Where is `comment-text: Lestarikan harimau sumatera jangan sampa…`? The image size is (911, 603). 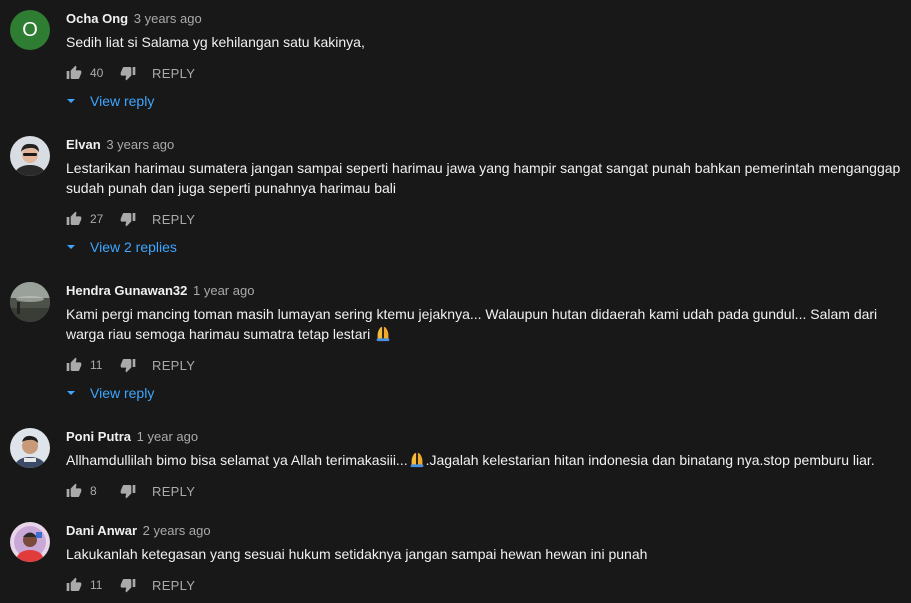
comment-text: Lestarikan harimau sumatera jangan sampa… is located at coordinates (483, 178).